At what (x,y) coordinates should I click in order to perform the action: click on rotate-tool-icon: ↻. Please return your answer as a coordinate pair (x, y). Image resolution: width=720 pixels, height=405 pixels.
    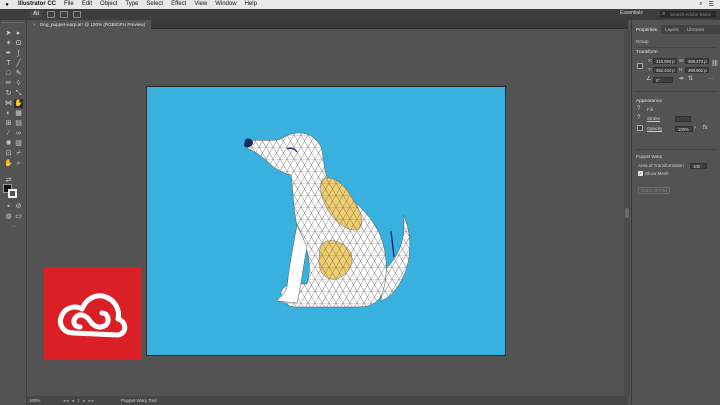
    Looking at the image, I should click on (8, 93).